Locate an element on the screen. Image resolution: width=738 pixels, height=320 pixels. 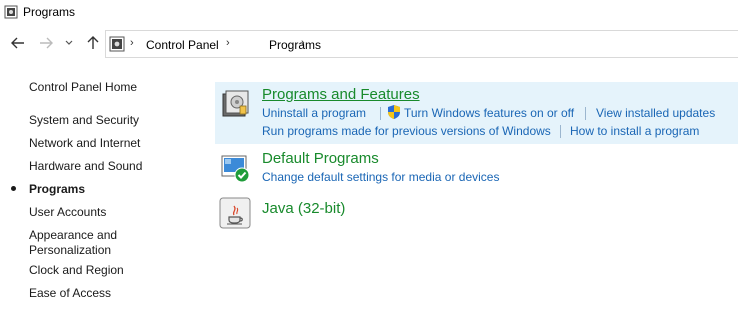
programs-features-icon is located at coordinates (236, 104).